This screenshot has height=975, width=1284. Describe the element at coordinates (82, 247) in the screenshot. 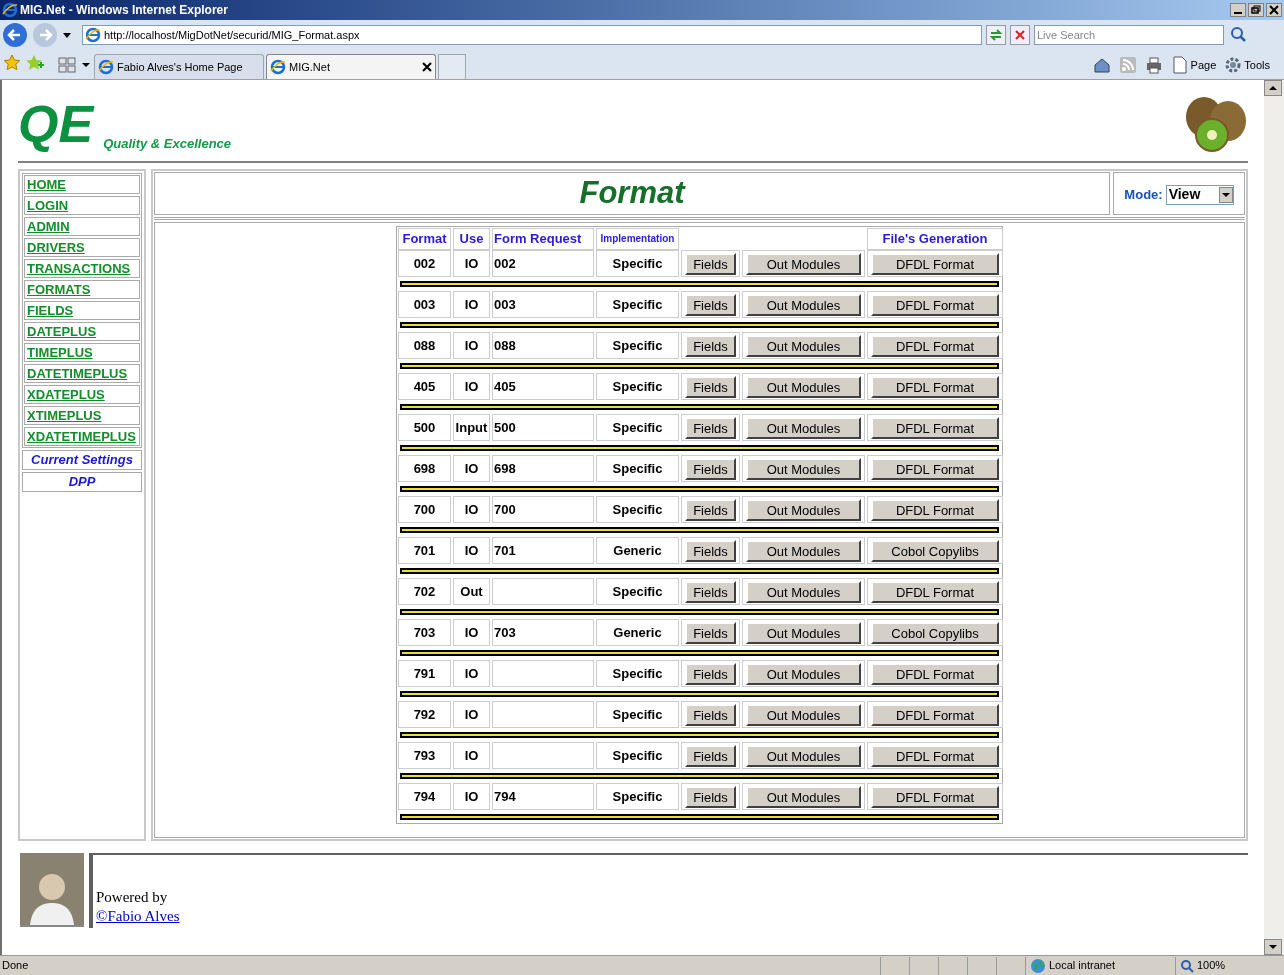

I see `nav-link: DRIVERS` at that location.